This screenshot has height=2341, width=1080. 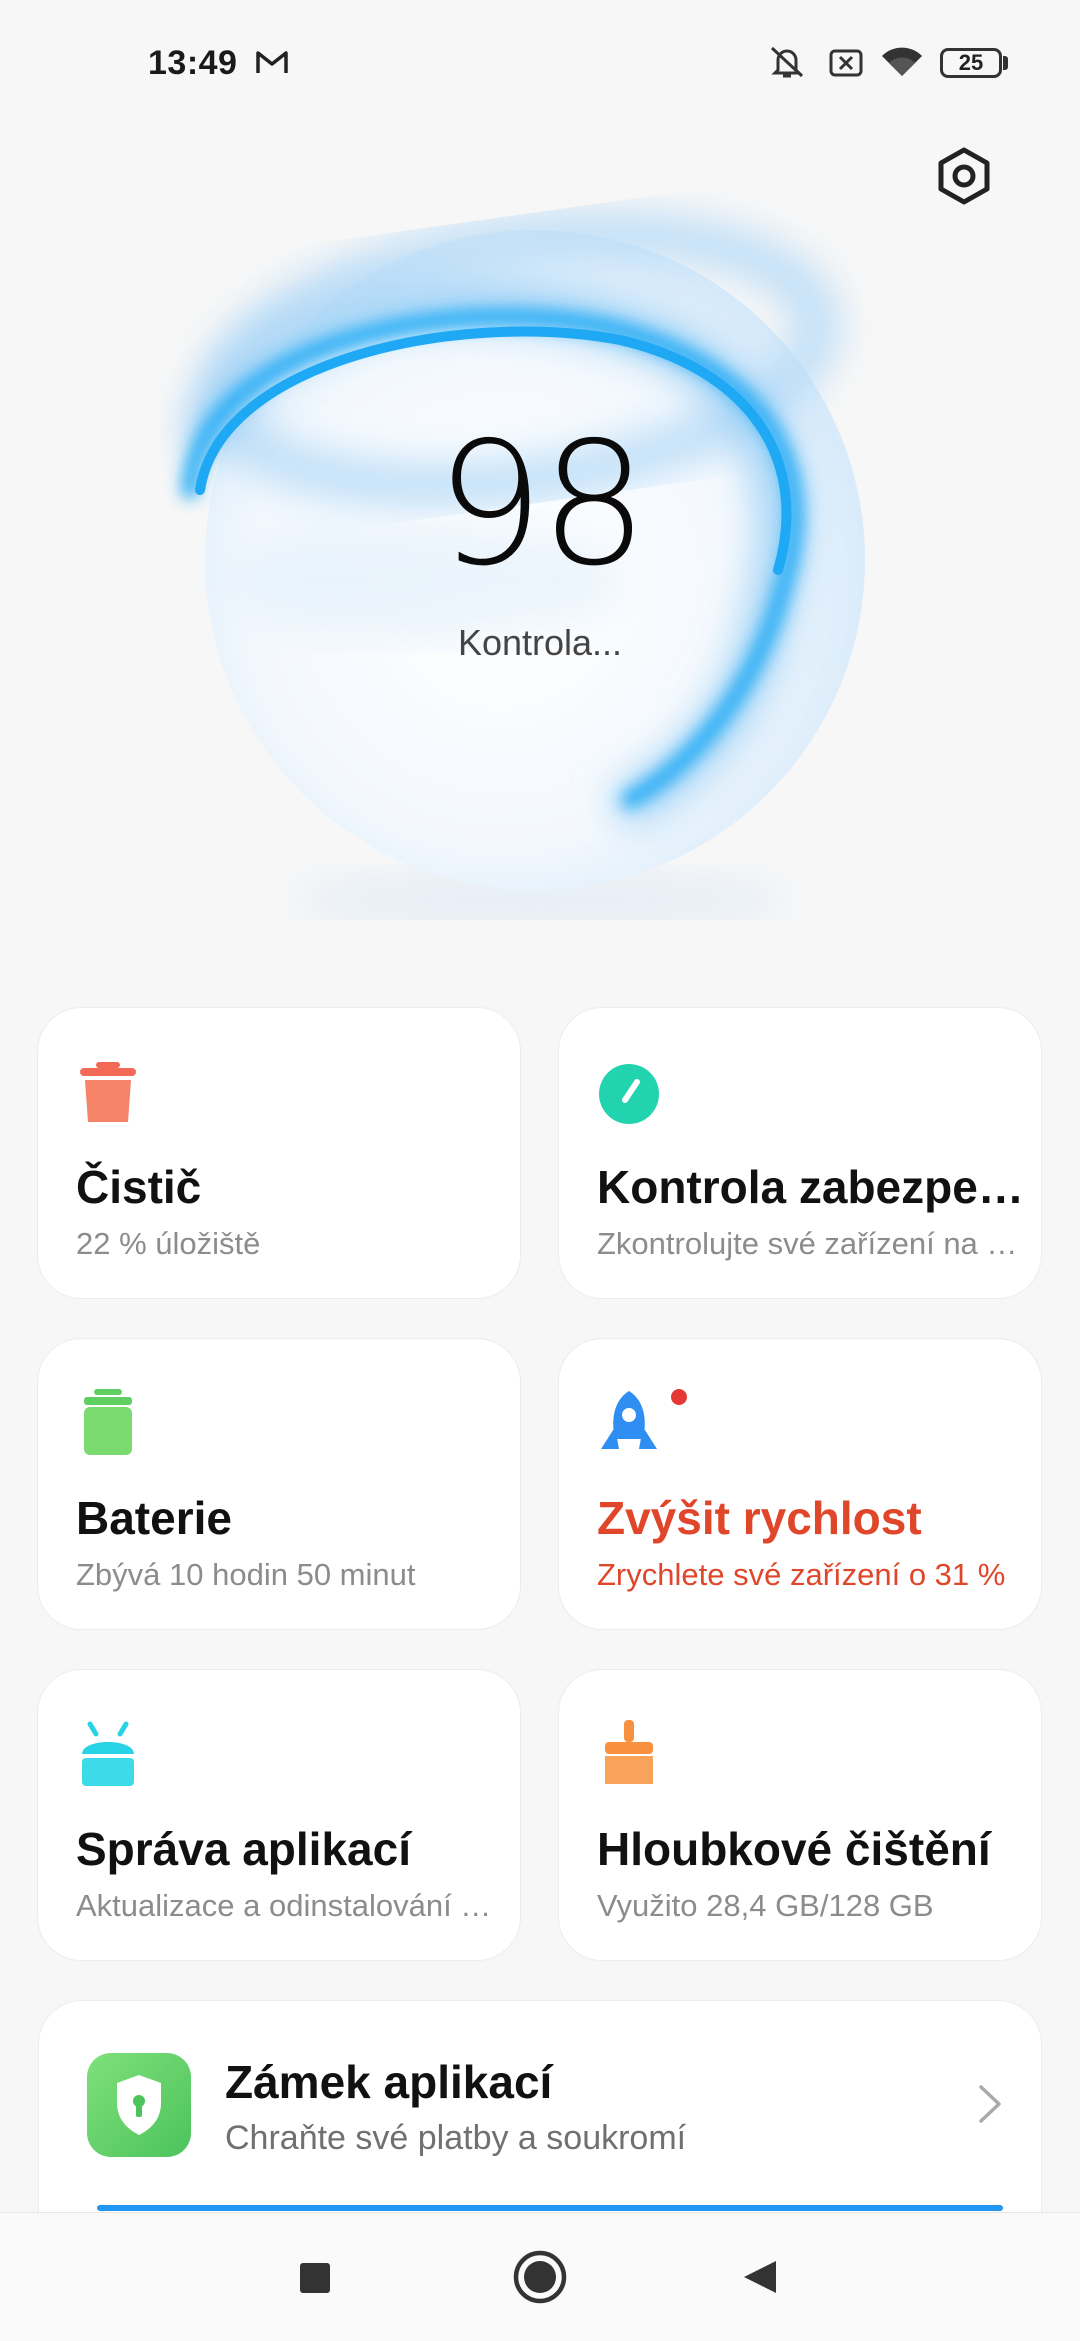 I want to click on android-icon, so click(x=108, y=1753).